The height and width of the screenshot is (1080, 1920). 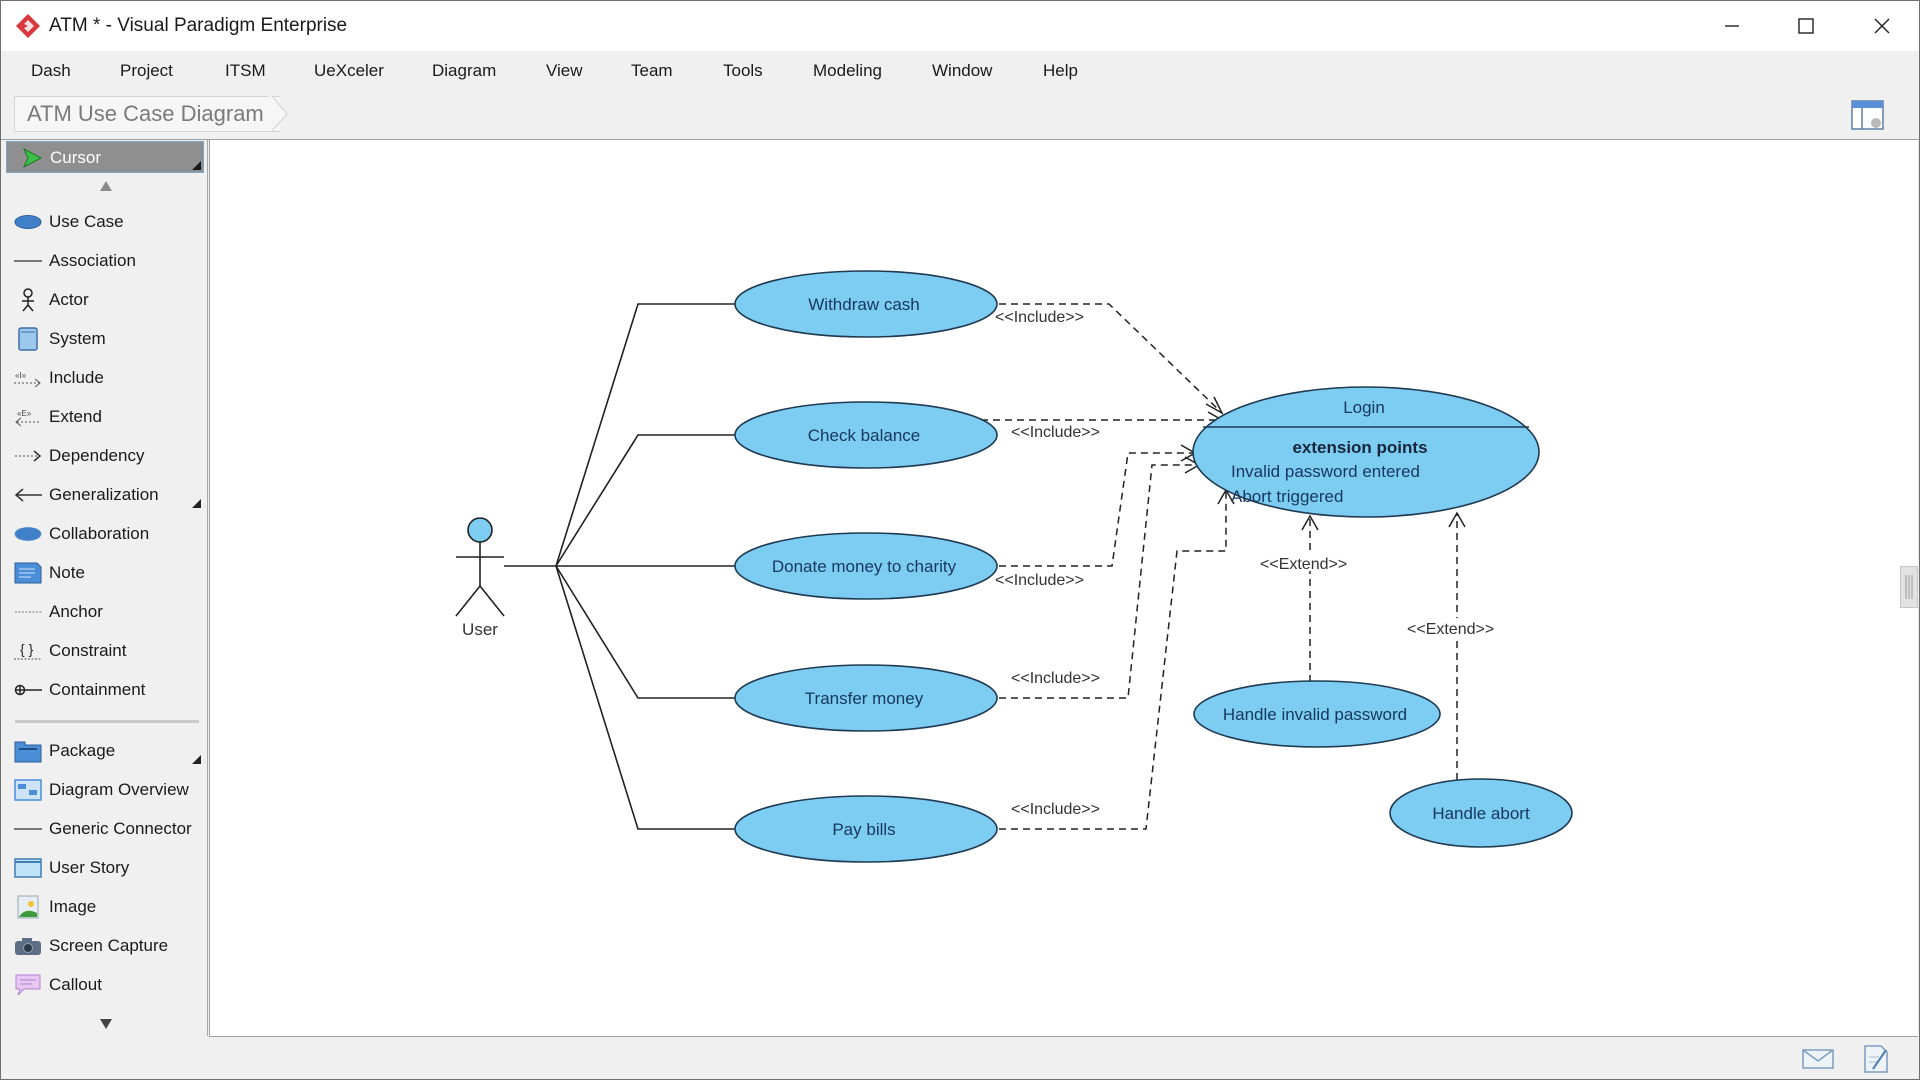 I want to click on callout-icon, so click(x=28, y=985).